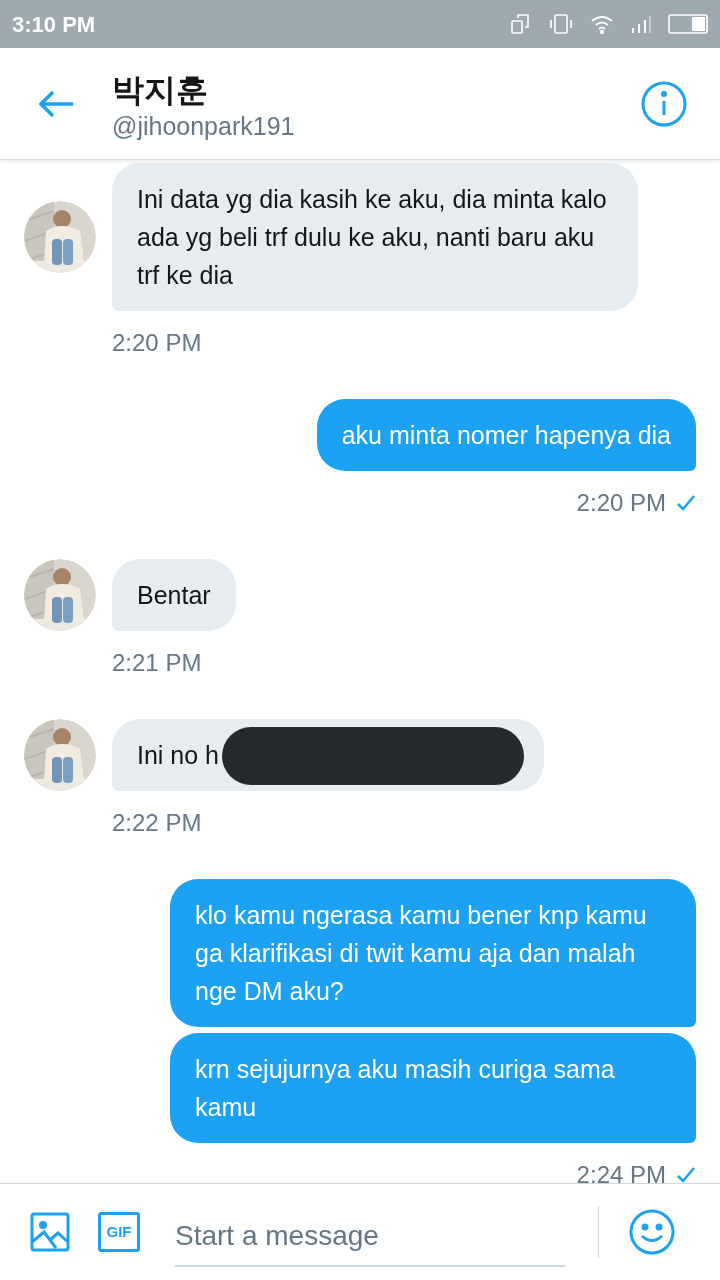 The image size is (720, 1280). Describe the element at coordinates (157, 823) in the screenshot. I see `message-time: 2:22 PM` at that location.